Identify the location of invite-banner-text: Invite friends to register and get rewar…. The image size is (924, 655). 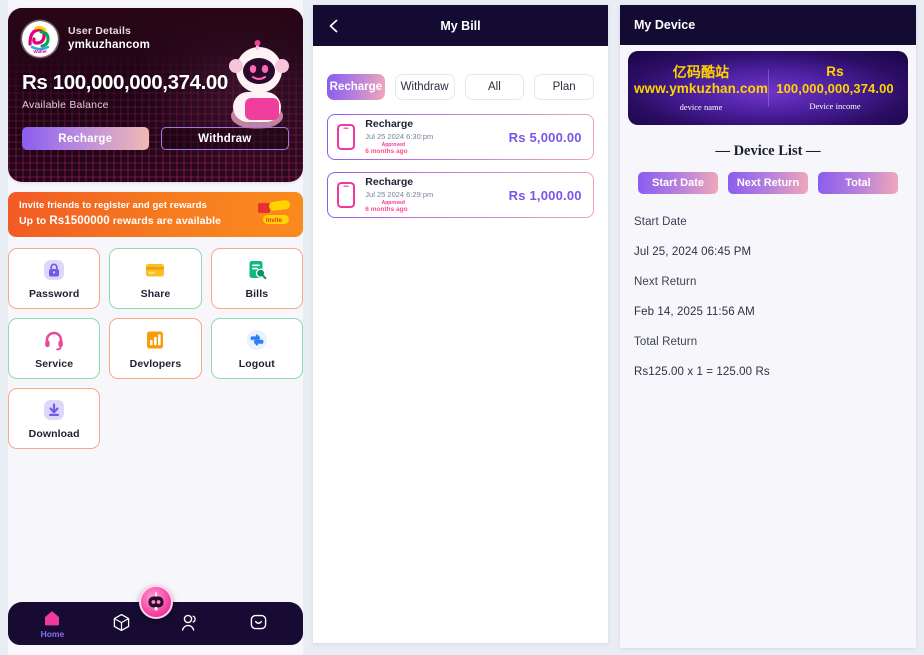
(120, 215).